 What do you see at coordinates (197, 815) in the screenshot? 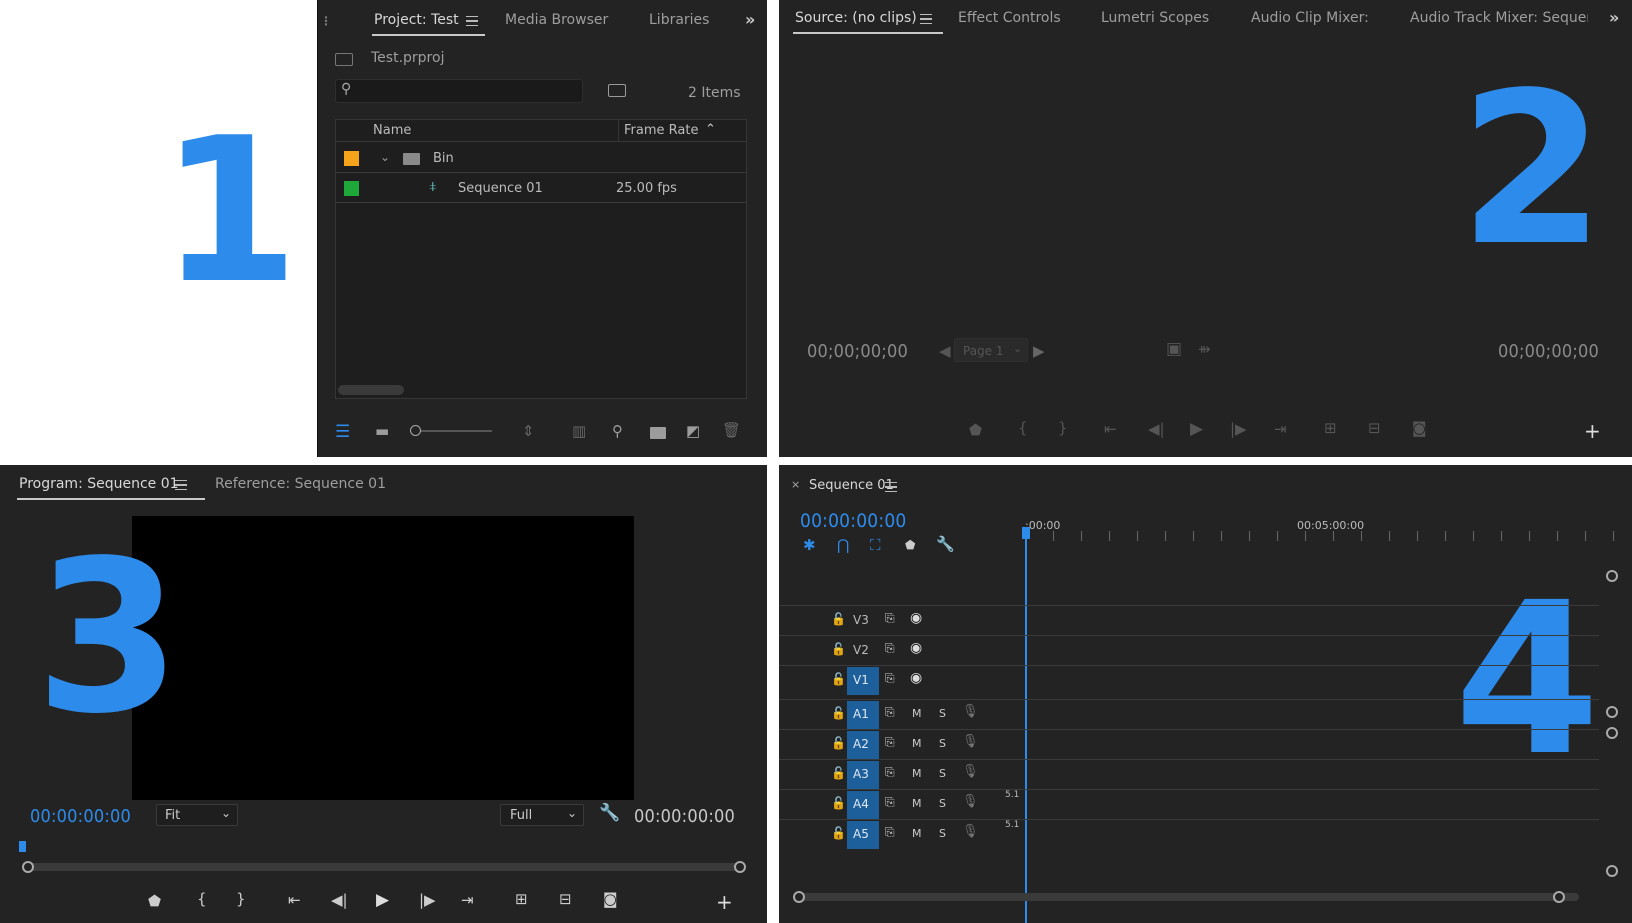
I see `zoom-select: Fit ⌄` at bounding box center [197, 815].